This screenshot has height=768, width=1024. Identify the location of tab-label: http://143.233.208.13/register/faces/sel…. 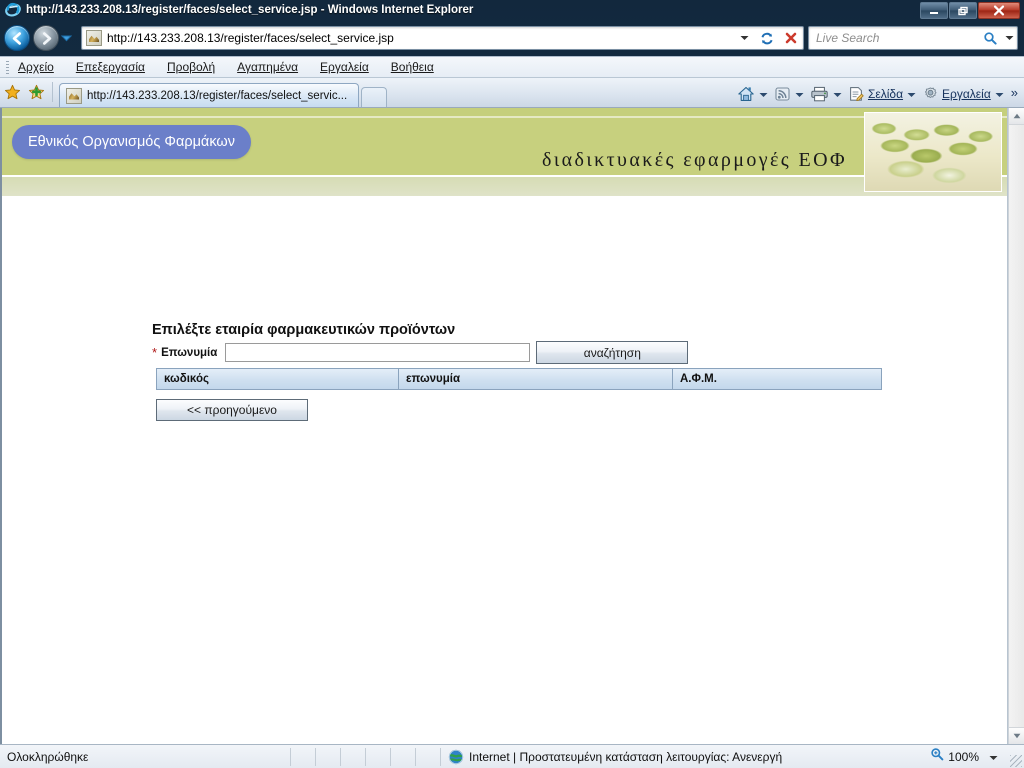
(217, 95).